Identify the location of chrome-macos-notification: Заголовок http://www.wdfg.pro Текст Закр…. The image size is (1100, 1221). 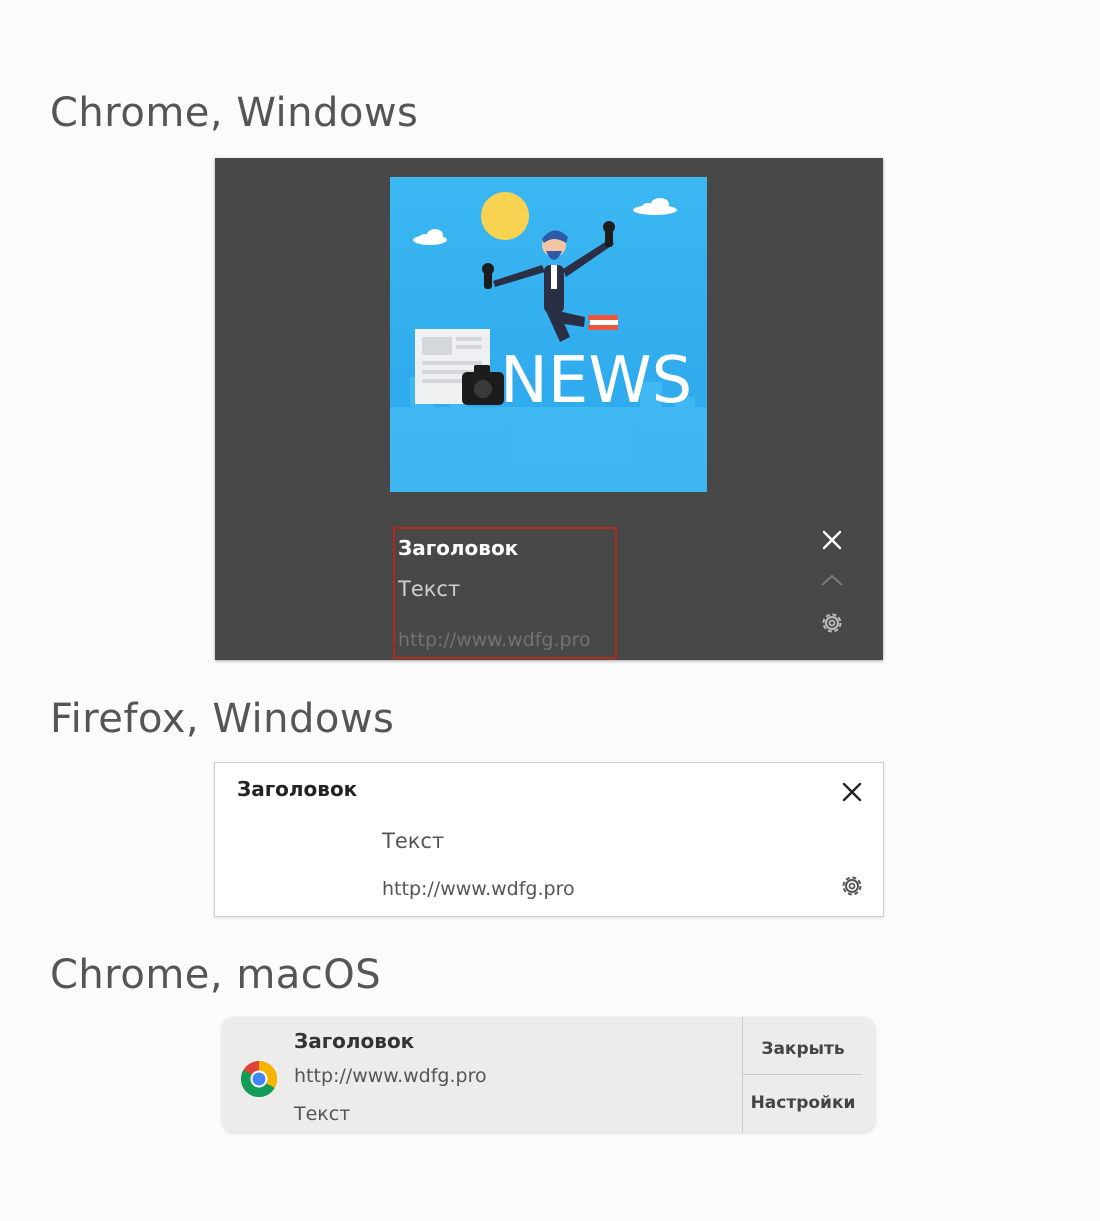
(548, 1074).